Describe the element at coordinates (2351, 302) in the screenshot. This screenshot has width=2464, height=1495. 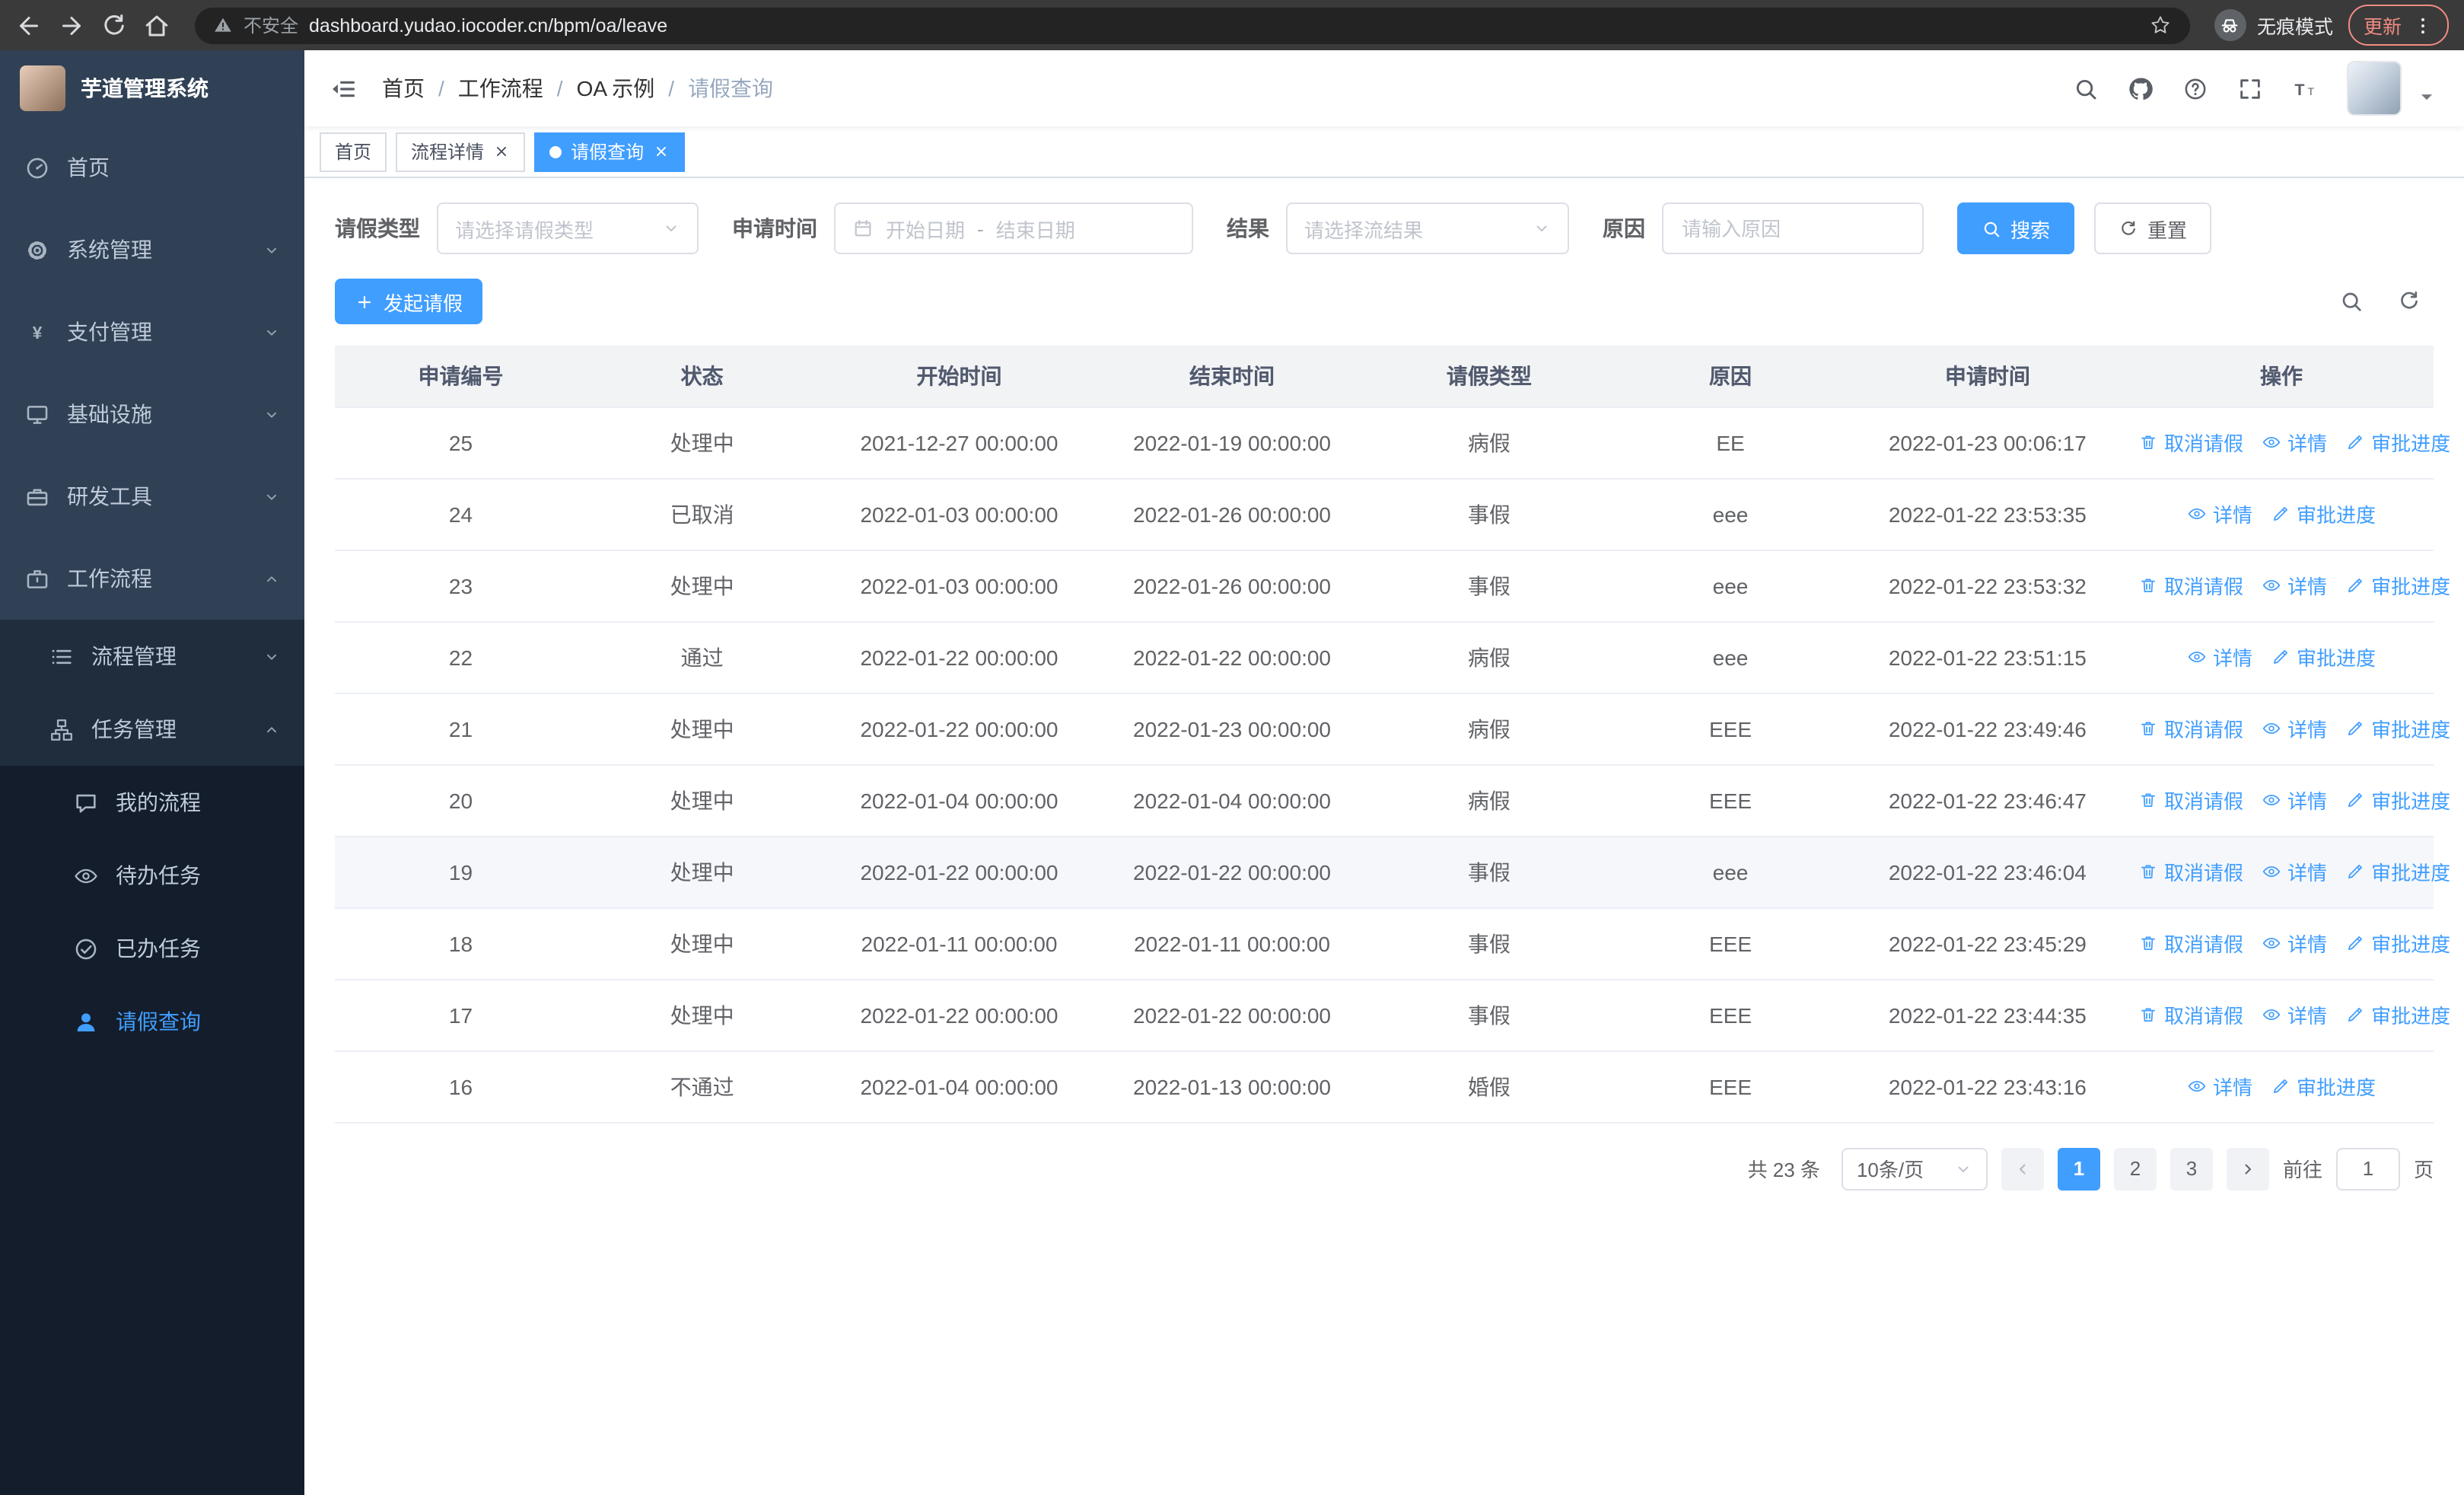
I see `toggle-search-button` at that location.